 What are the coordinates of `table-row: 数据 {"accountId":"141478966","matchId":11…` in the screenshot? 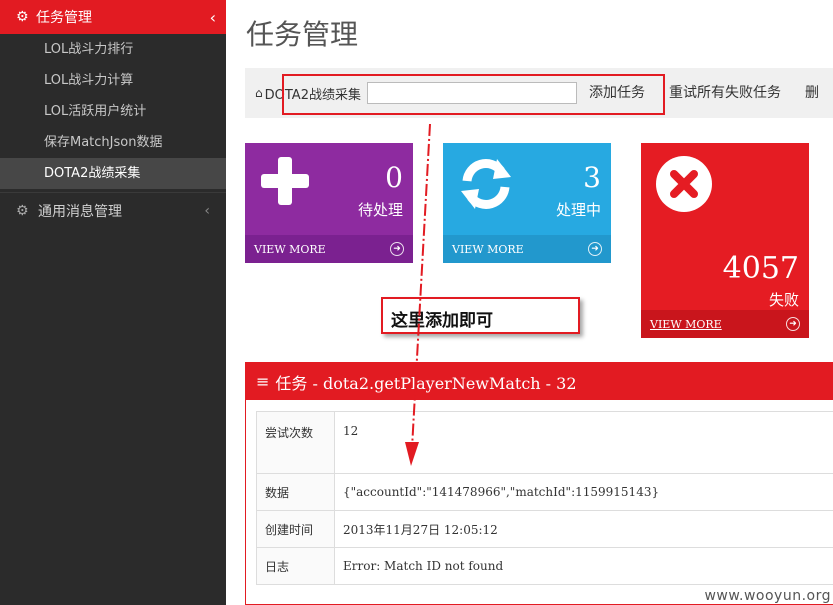 It's located at (544, 492).